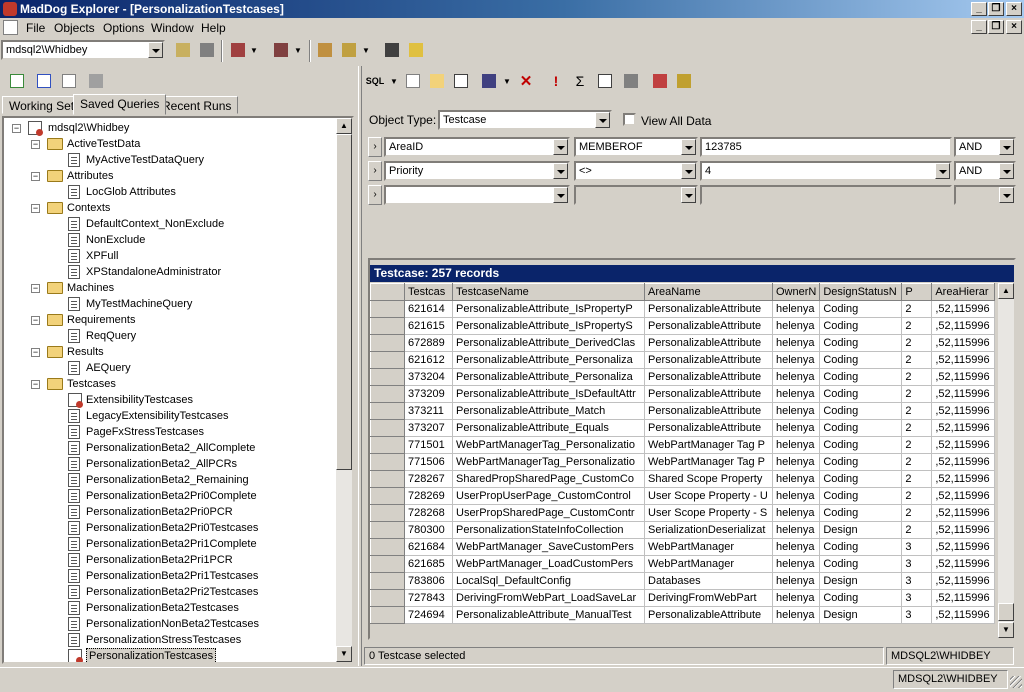 The width and height of the screenshot is (1024, 692). I want to click on tree-query-item: ReqQuery, so click(169, 336).